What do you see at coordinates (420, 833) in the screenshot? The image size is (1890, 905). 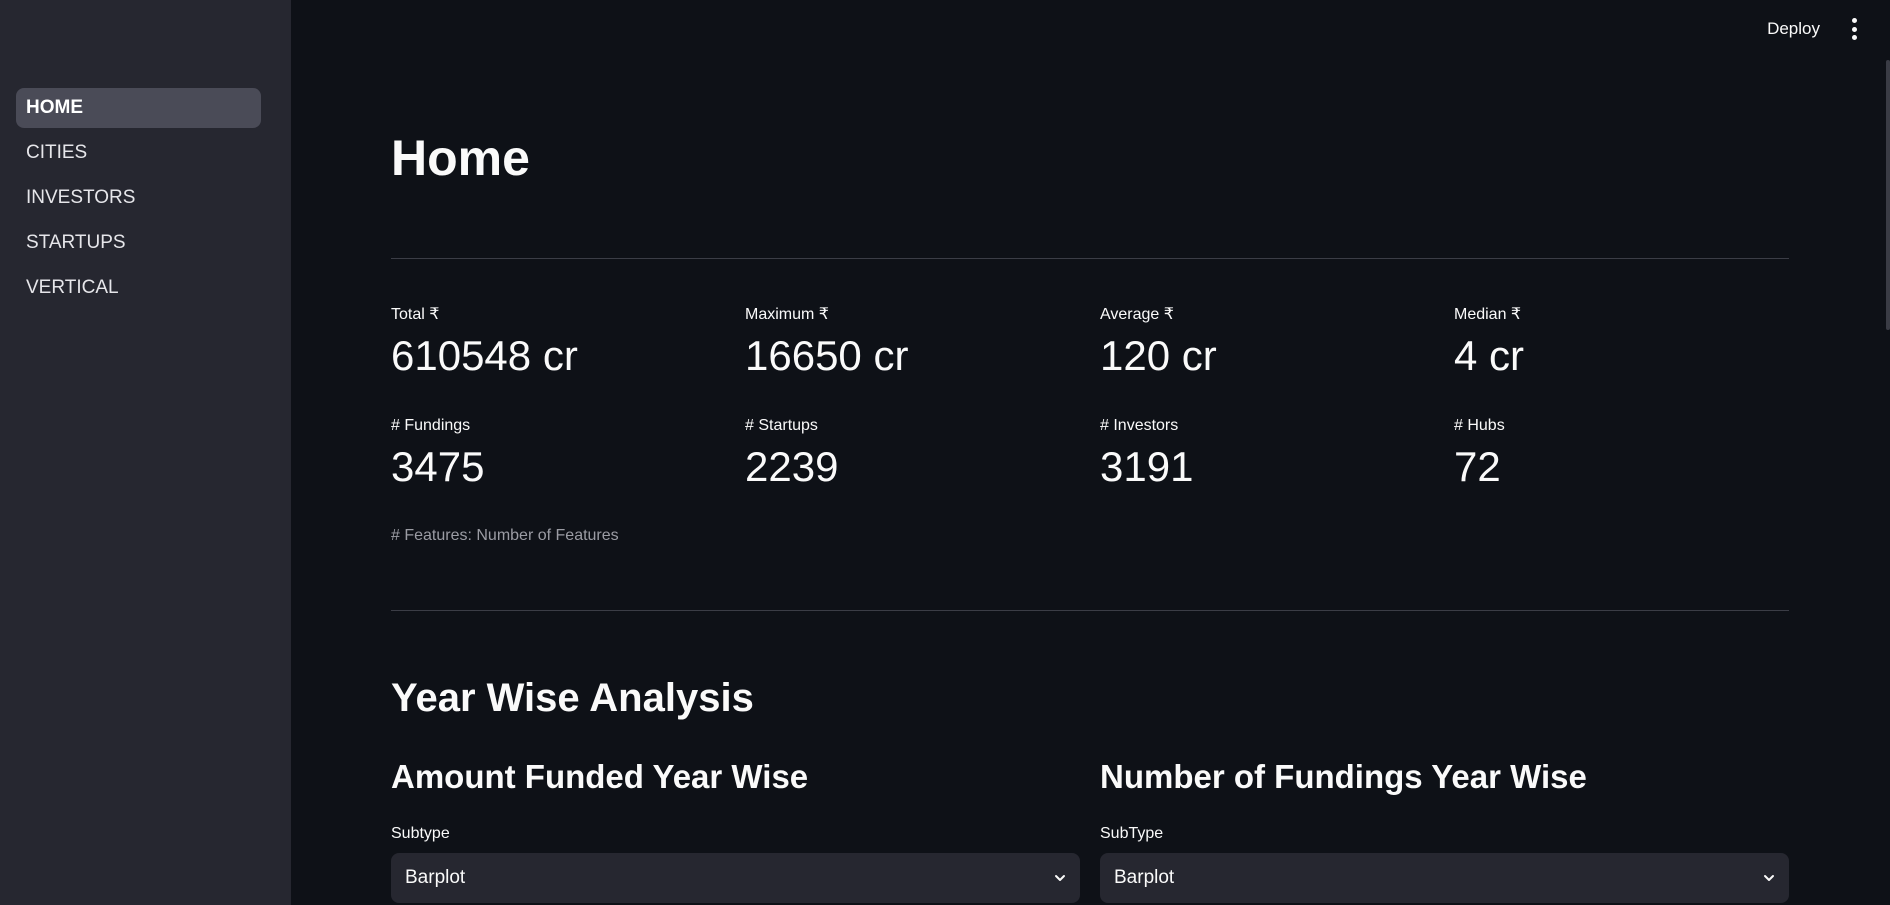 I see `subtype-label: Subtype` at bounding box center [420, 833].